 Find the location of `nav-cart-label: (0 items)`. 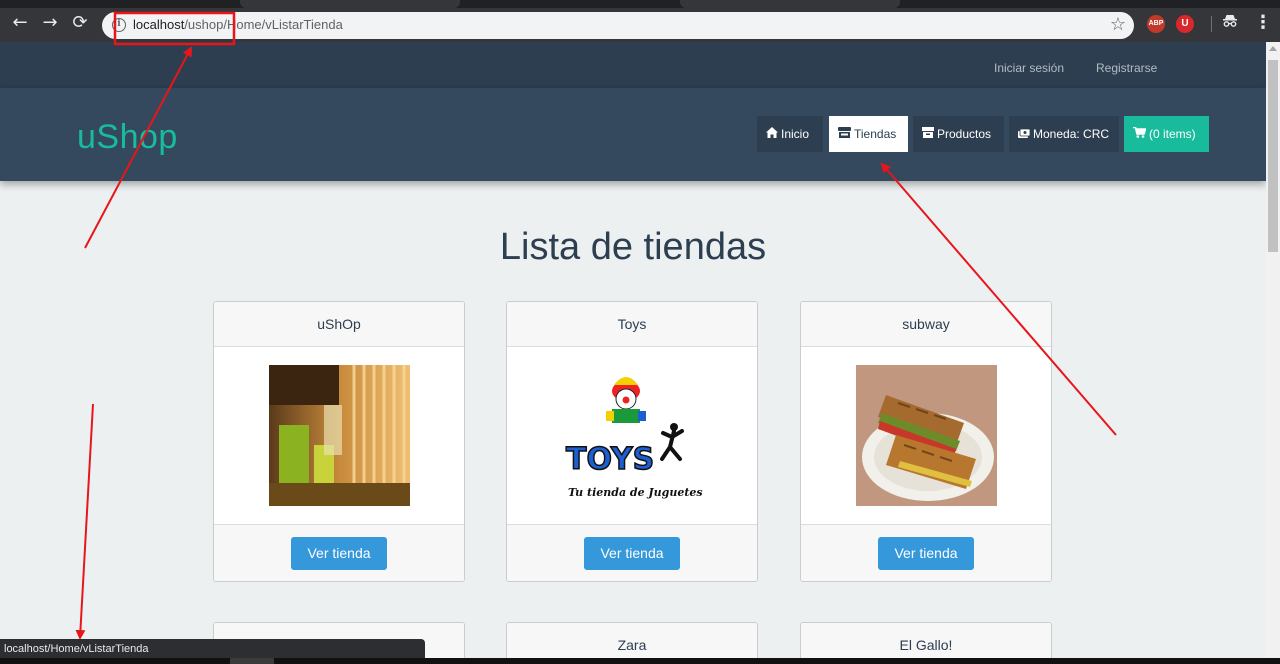

nav-cart-label: (0 items) is located at coordinates (1172, 134).